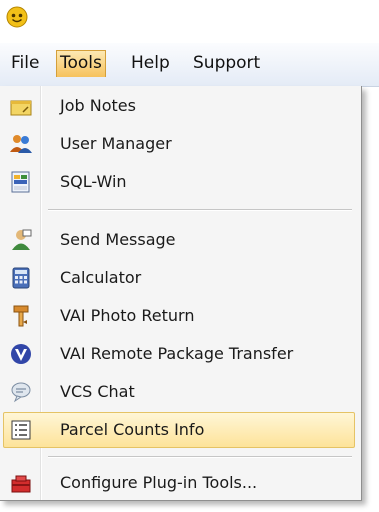 The image size is (379, 512). Describe the element at coordinates (20, 182) in the screenshot. I see `sql-icon` at that location.